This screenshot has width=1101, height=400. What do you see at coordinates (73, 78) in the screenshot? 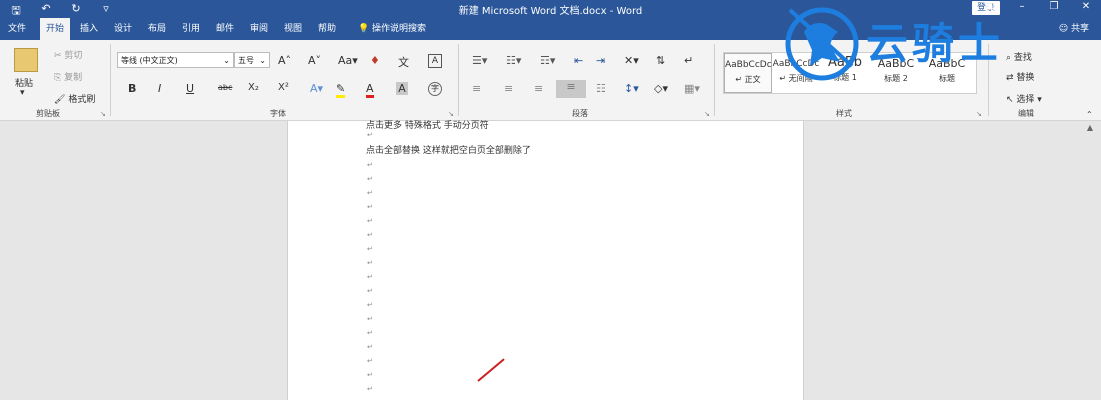
I see `copy-label: 复制` at bounding box center [73, 78].